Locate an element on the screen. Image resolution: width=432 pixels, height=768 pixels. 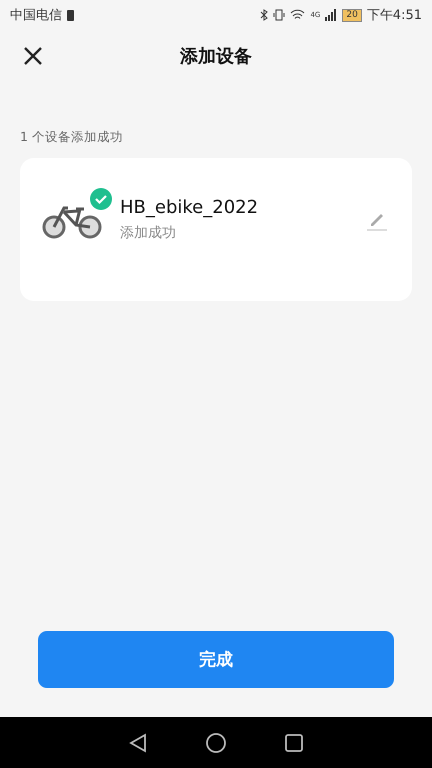
sim-icon is located at coordinates (70, 15).